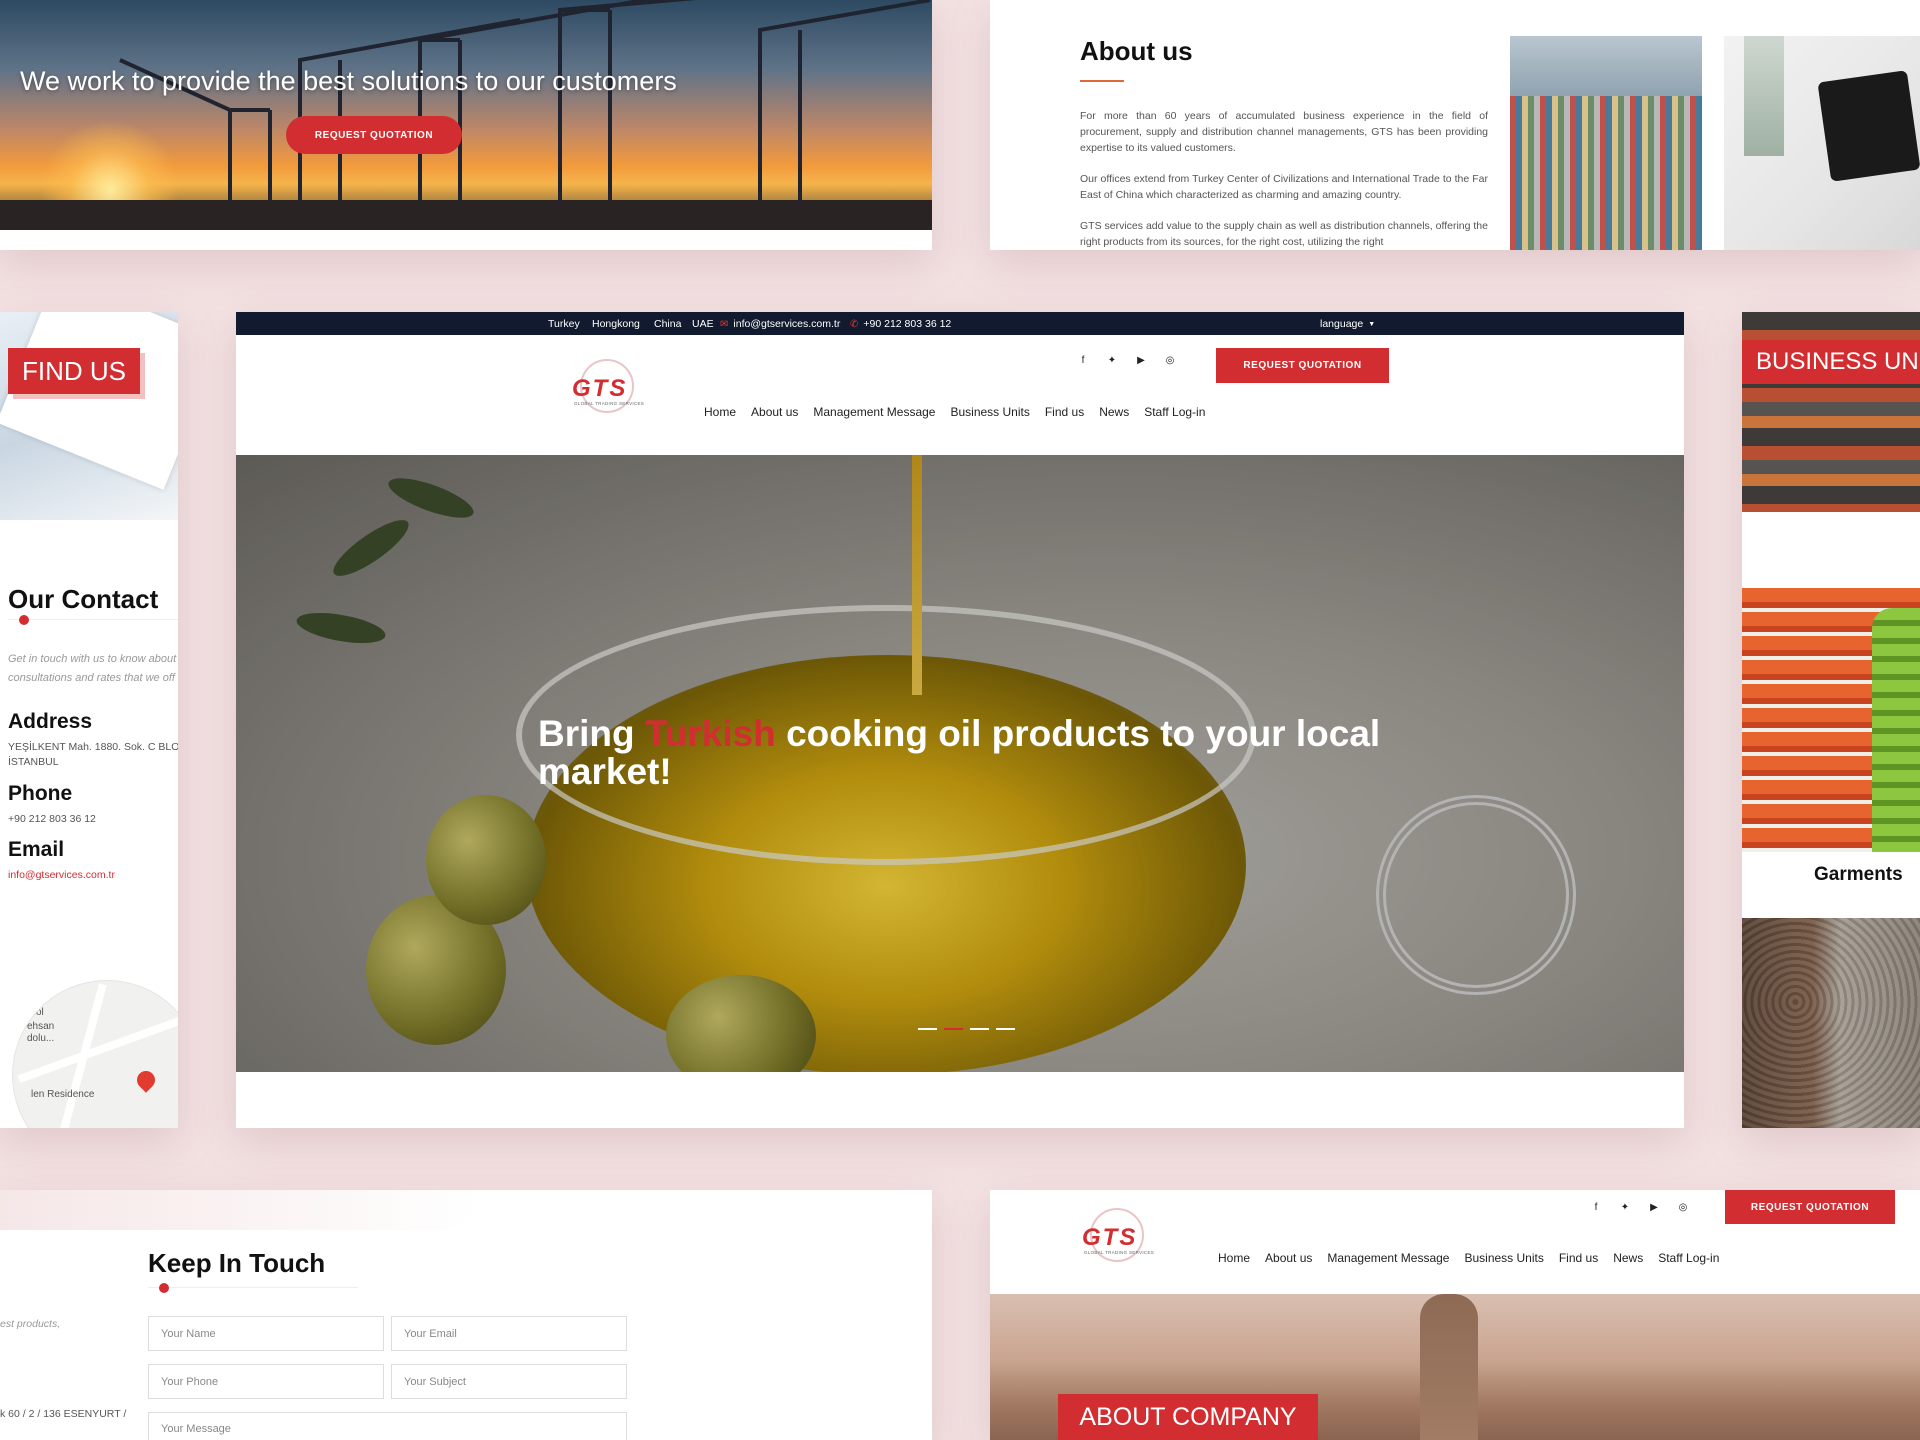  Describe the element at coordinates (466, 215) in the screenshot. I see `port-ground` at that location.